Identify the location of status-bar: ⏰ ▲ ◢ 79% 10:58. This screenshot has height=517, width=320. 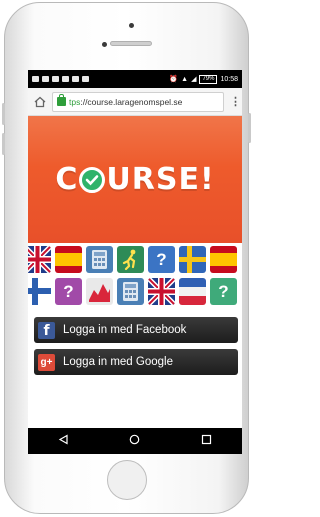
(135, 79).